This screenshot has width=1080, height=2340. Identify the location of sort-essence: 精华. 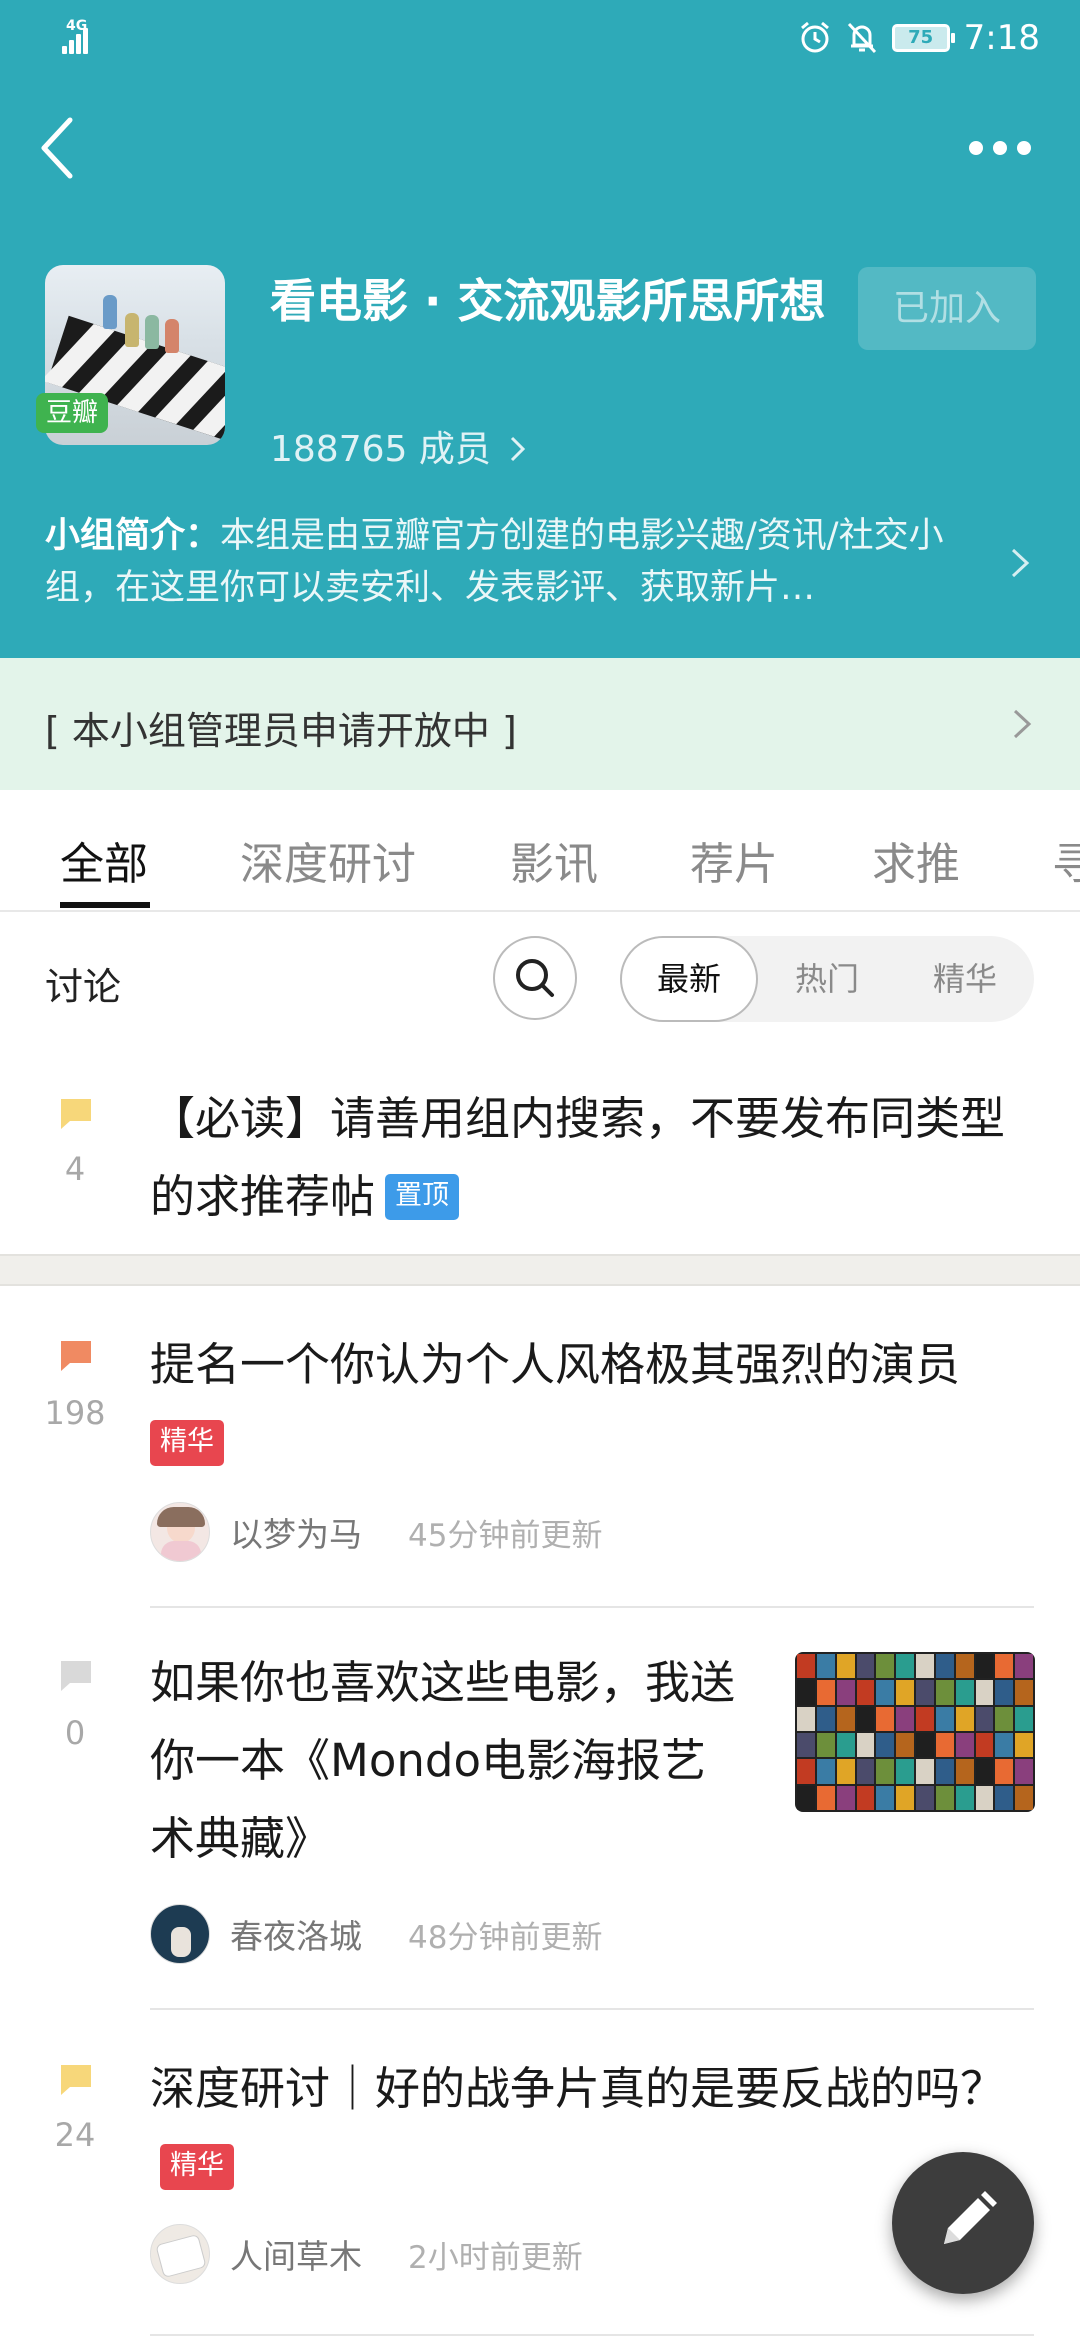
(965, 979).